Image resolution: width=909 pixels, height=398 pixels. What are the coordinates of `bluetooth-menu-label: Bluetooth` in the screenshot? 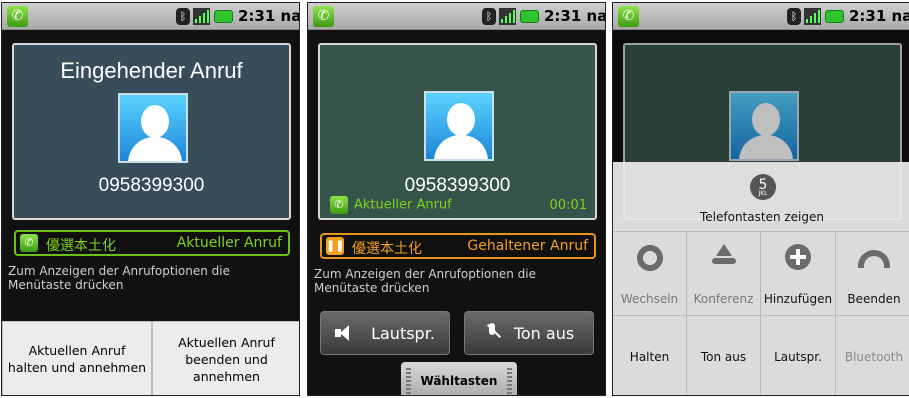 It's located at (874, 357).